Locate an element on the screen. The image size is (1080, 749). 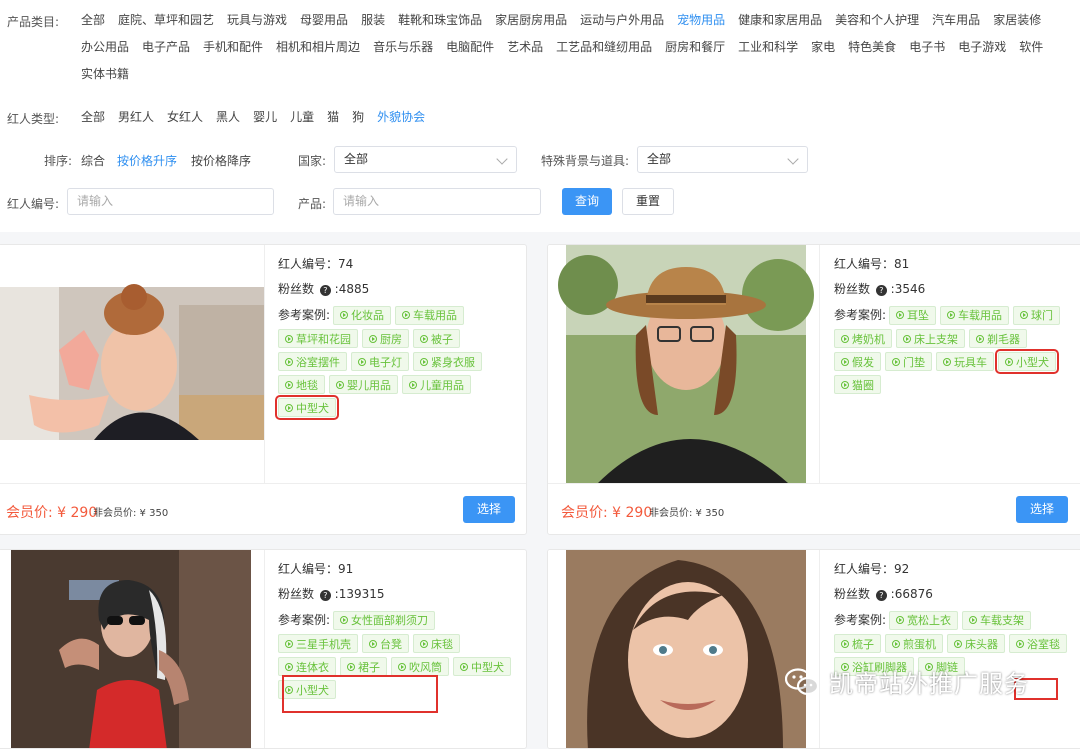
category-option: 家电 is located at coordinates (823, 47).